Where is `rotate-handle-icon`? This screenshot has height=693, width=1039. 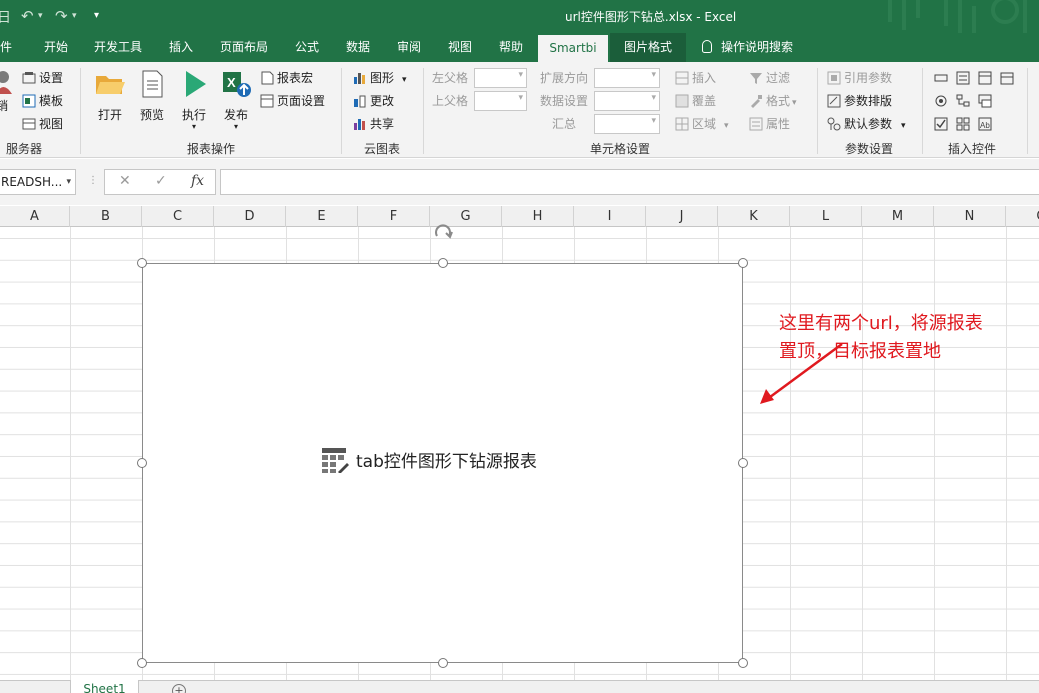
rotate-handle-icon is located at coordinates (443, 230).